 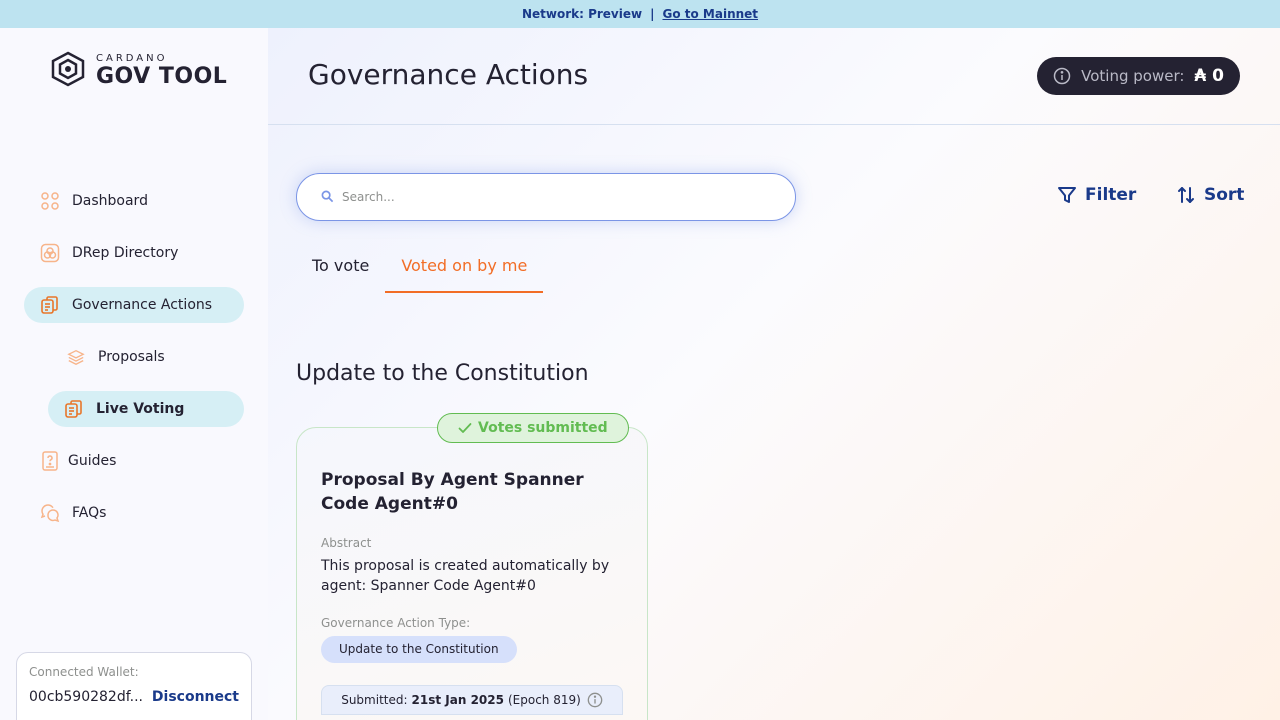 I want to click on card-title: Proposal By Agent Spanner Code Agent#0, so click(x=452, y=492).